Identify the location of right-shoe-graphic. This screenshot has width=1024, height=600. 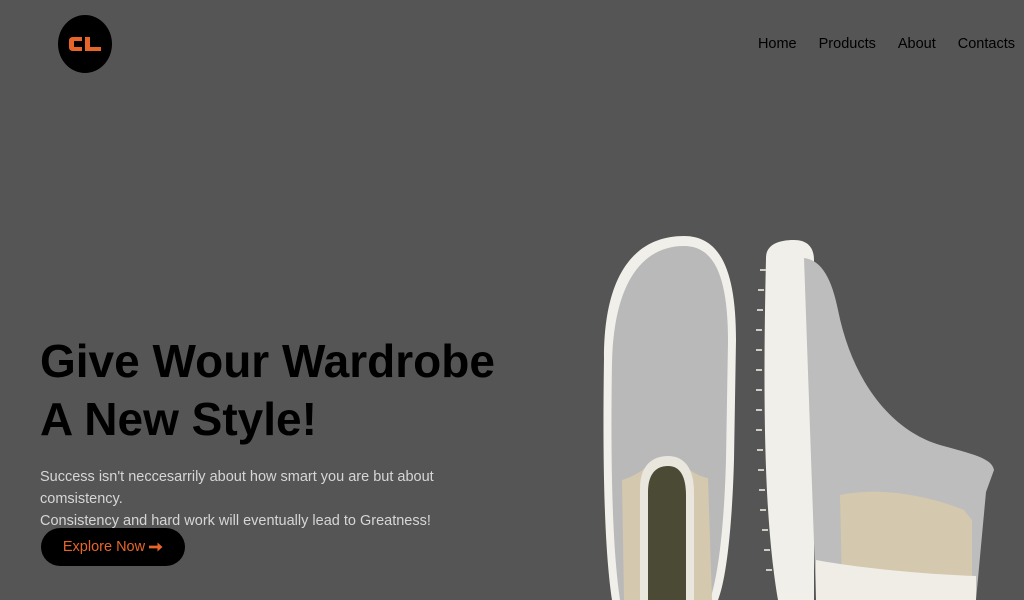
(875, 420).